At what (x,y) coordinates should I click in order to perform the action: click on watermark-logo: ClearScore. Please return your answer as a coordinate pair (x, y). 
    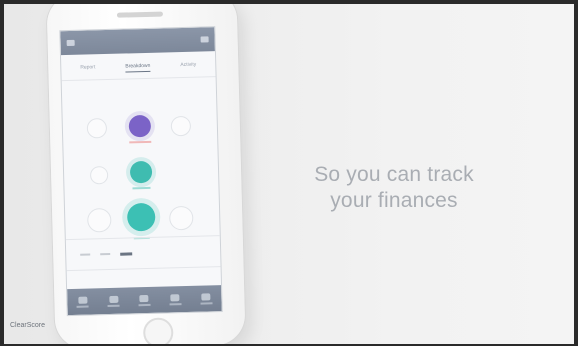
    Looking at the image, I should click on (28, 325).